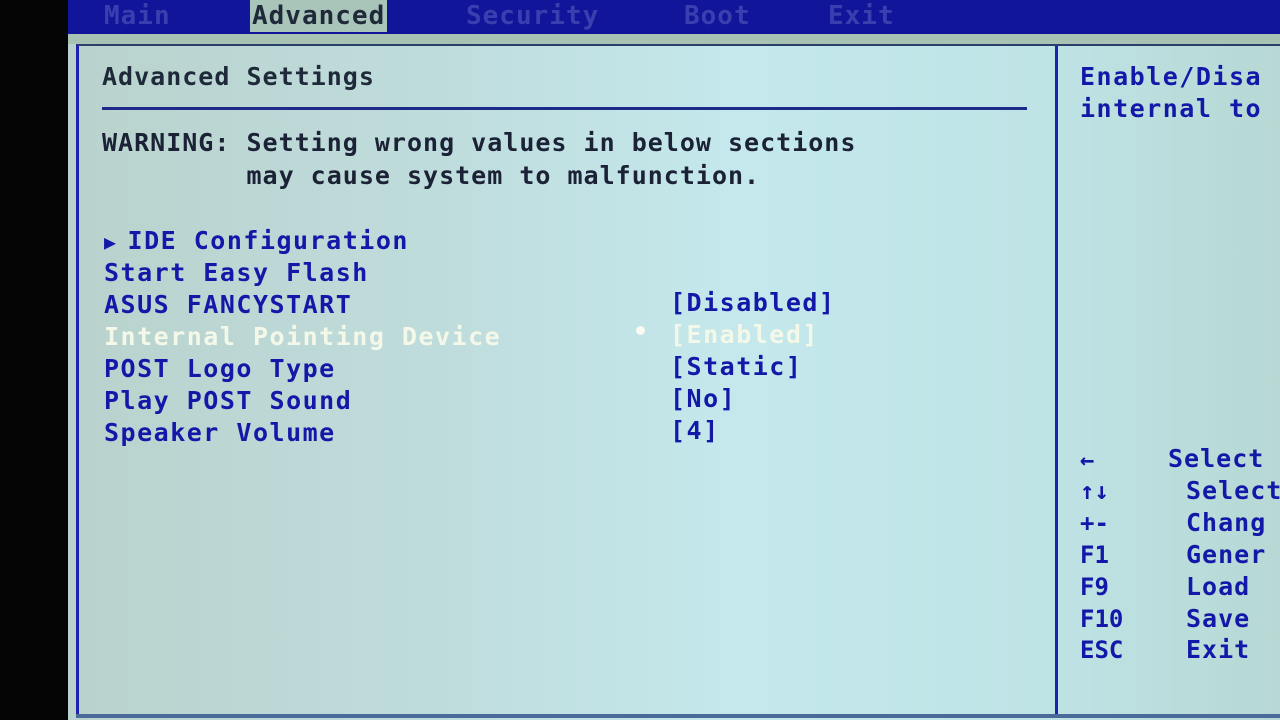 Image resolution: width=1280 pixels, height=720 pixels. Describe the element at coordinates (1171, 108) in the screenshot. I see `help-text-line2: internal to` at that location.